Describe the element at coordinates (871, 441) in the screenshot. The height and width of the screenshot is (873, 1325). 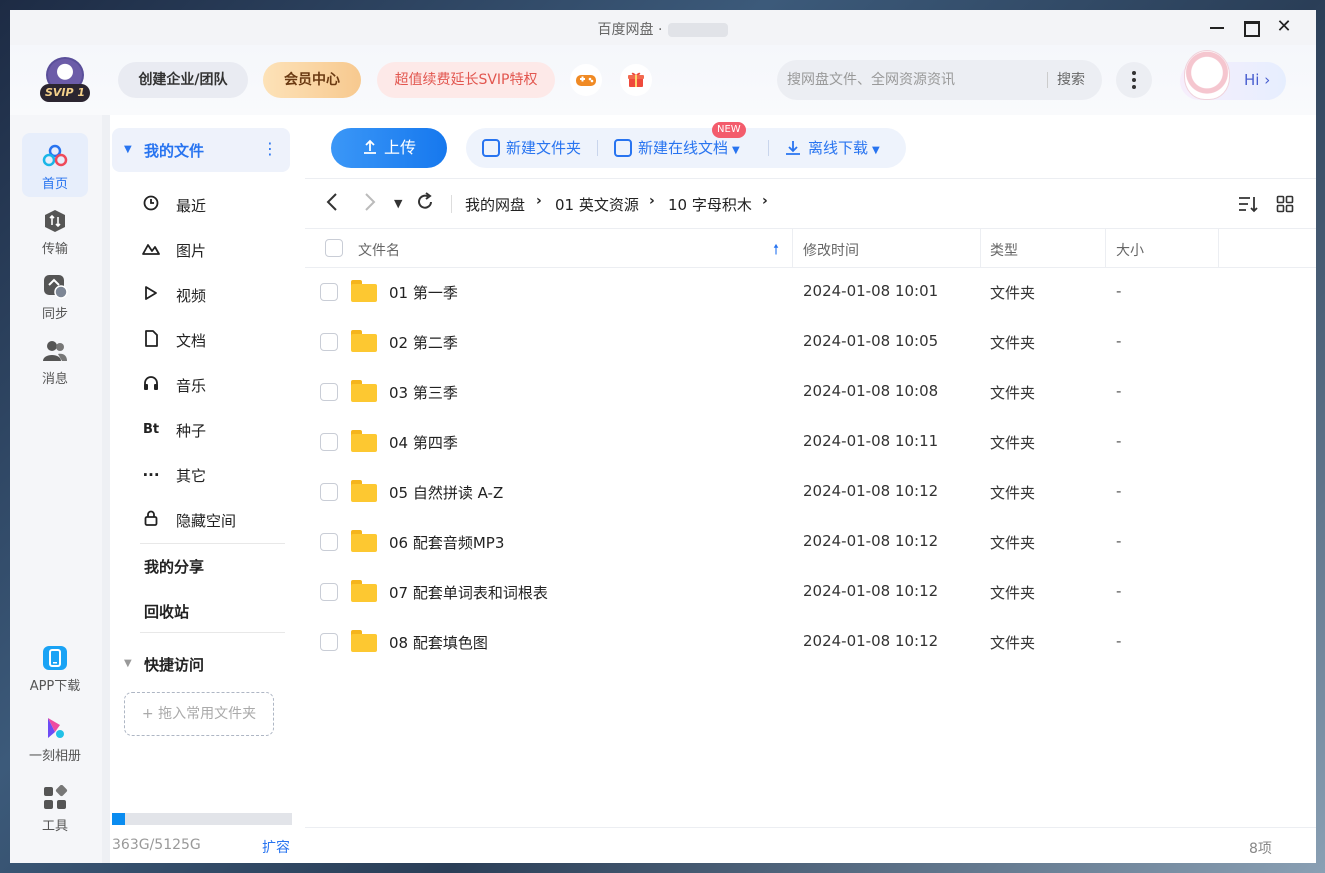
I see `modified-time: 2024-01-08 10:11` at that location.